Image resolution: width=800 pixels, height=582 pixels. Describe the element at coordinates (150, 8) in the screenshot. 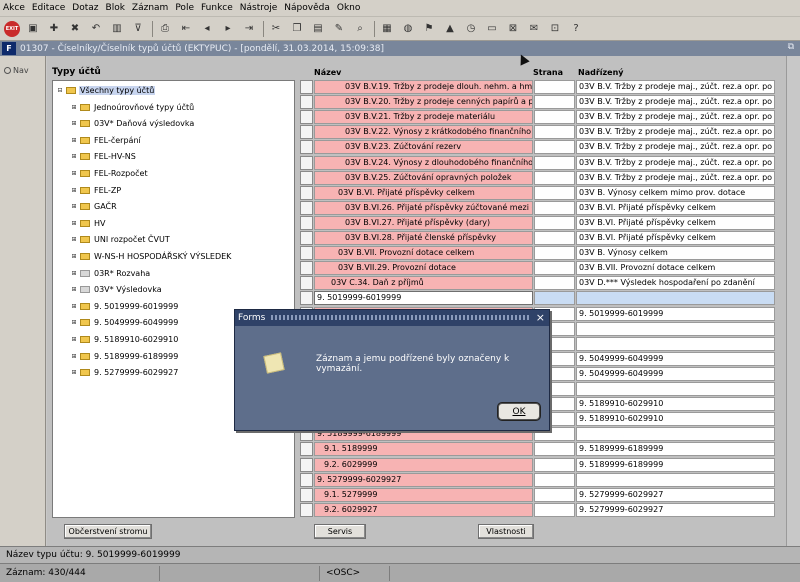

I see `menu-item-4: Záznam` at that location.